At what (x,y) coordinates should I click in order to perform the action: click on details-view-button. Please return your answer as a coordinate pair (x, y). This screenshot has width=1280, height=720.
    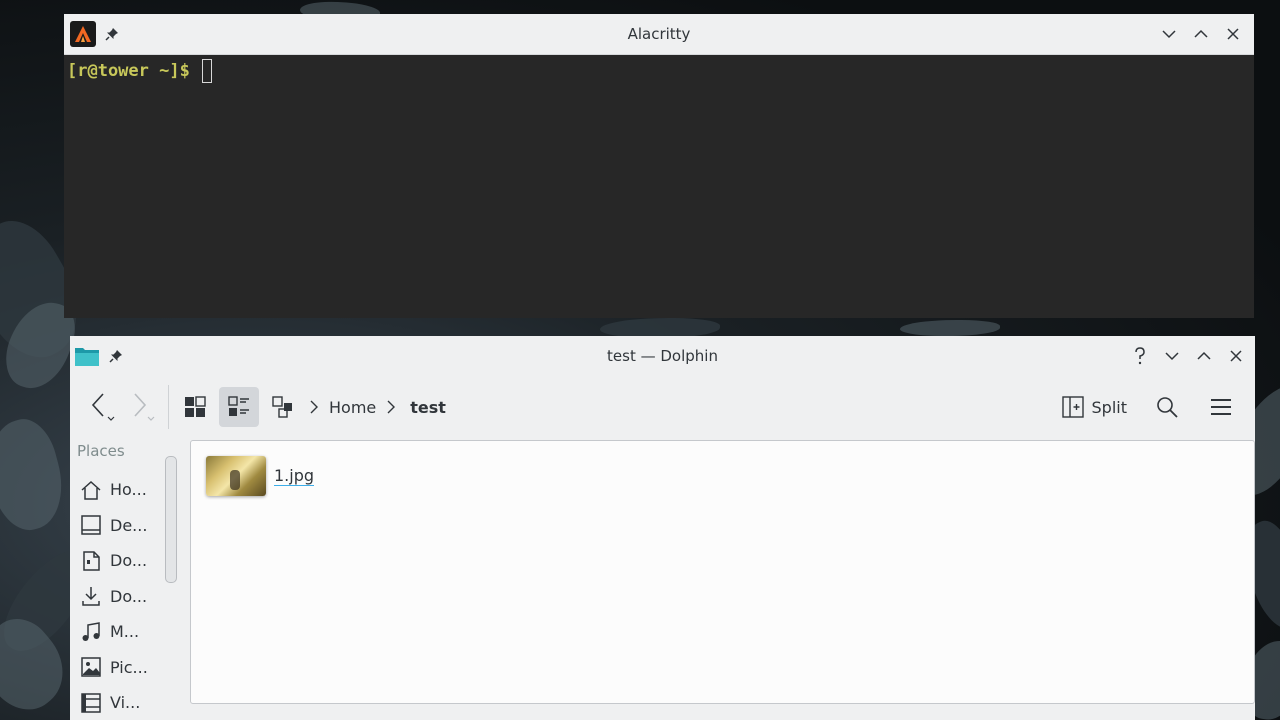
    Looking at the image, I should click on (283, 407).